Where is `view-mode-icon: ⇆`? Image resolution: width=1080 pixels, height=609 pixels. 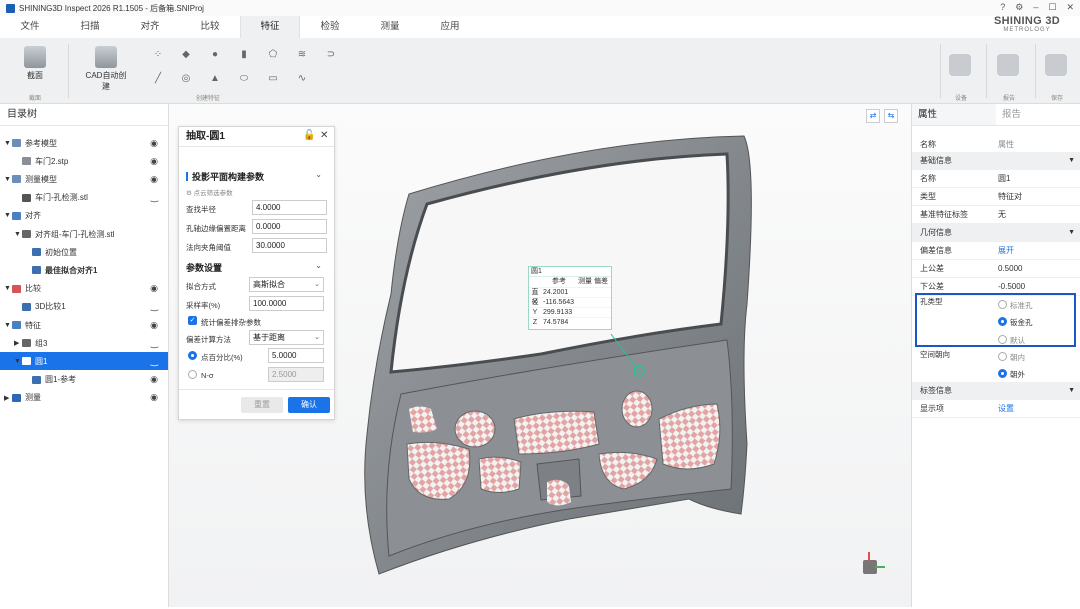 view-mode-icon: ⇆ is located at coordinates (891, 116).